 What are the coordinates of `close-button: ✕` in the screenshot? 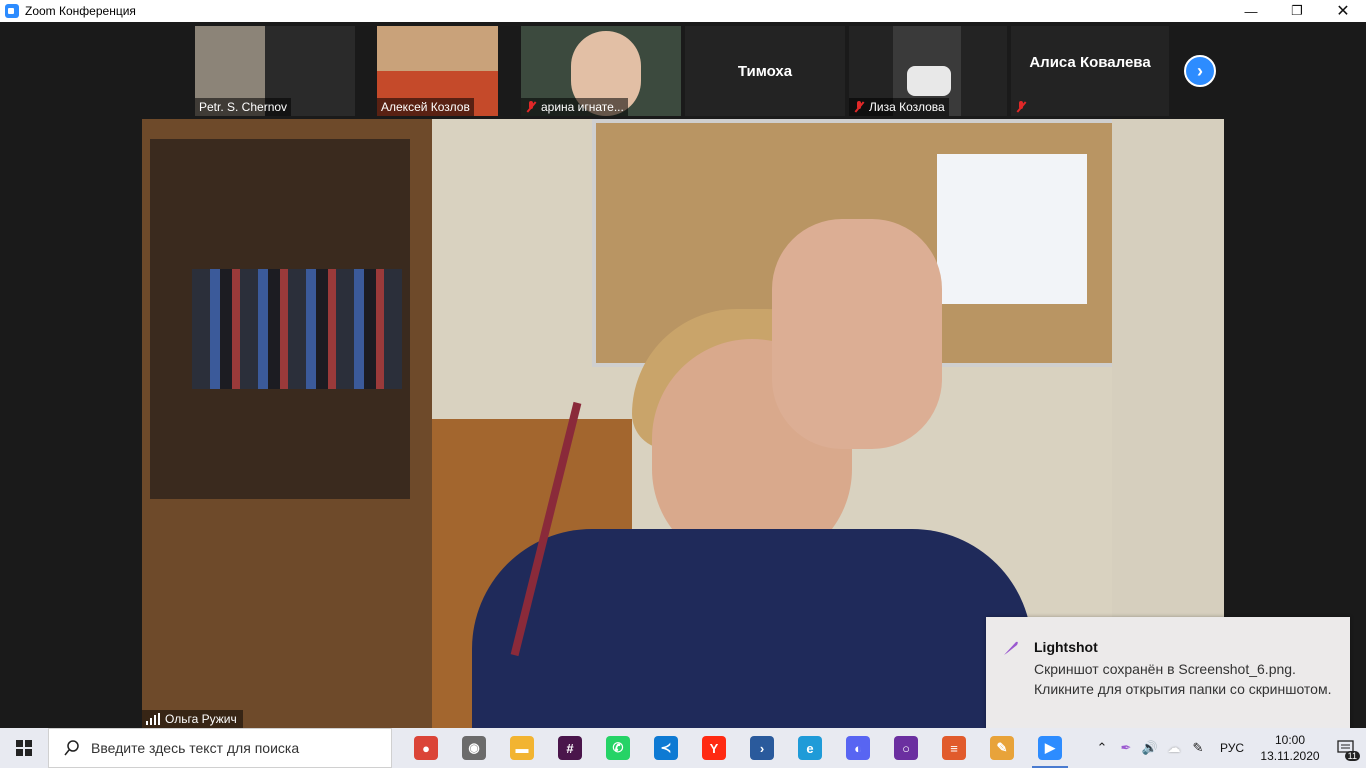 It's located at (1343, 11).